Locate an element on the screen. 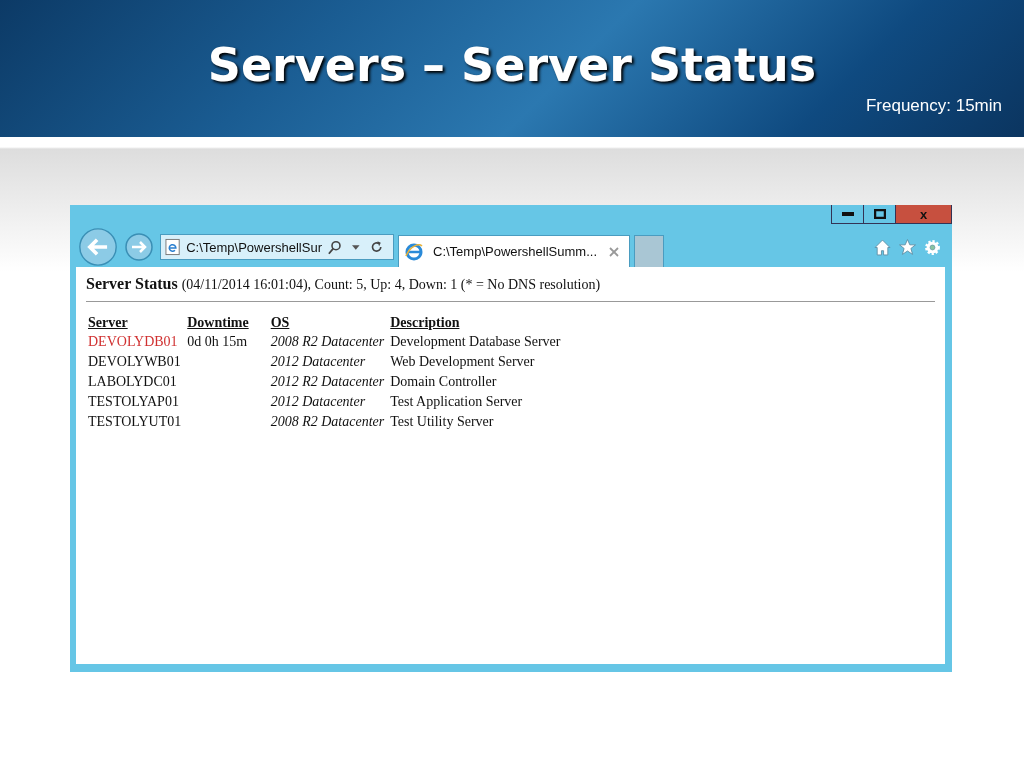 The image size is (1024, 768). minimize-icon is located at coordinates (847, 214).